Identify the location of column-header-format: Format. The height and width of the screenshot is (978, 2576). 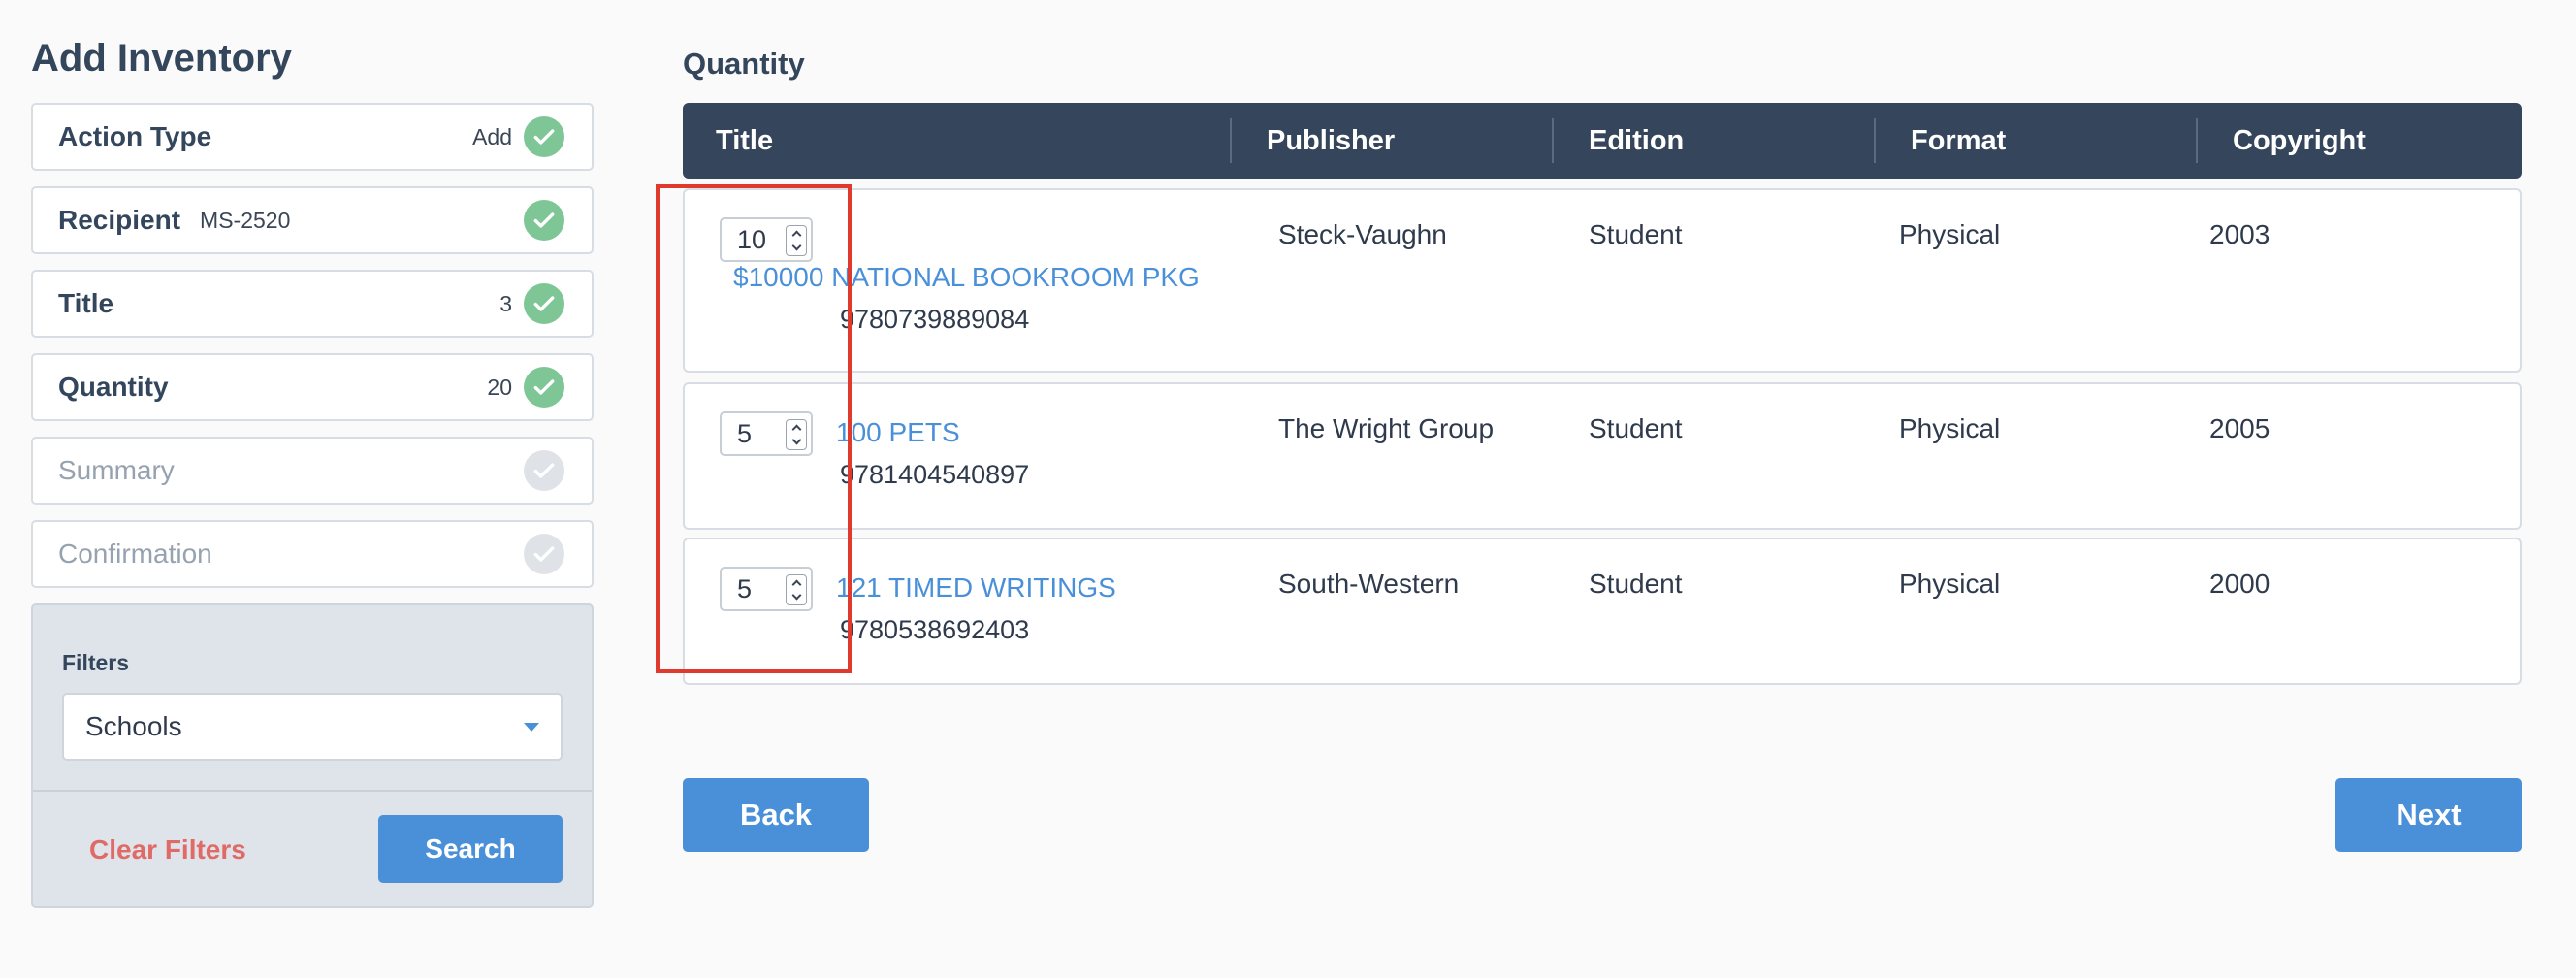
(1959, 140).